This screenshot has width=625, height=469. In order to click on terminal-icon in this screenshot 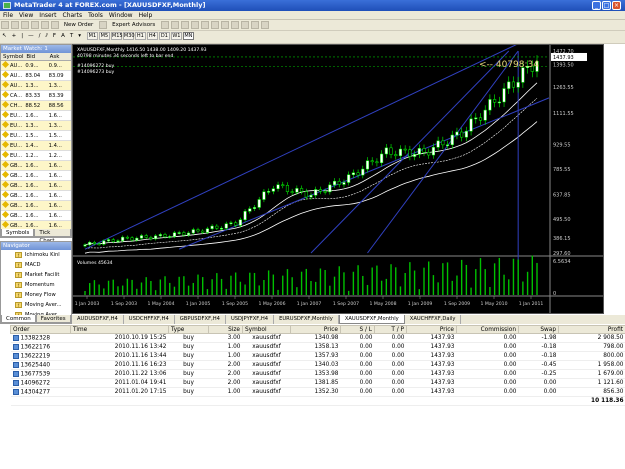, I will do `click(45, 25)`.